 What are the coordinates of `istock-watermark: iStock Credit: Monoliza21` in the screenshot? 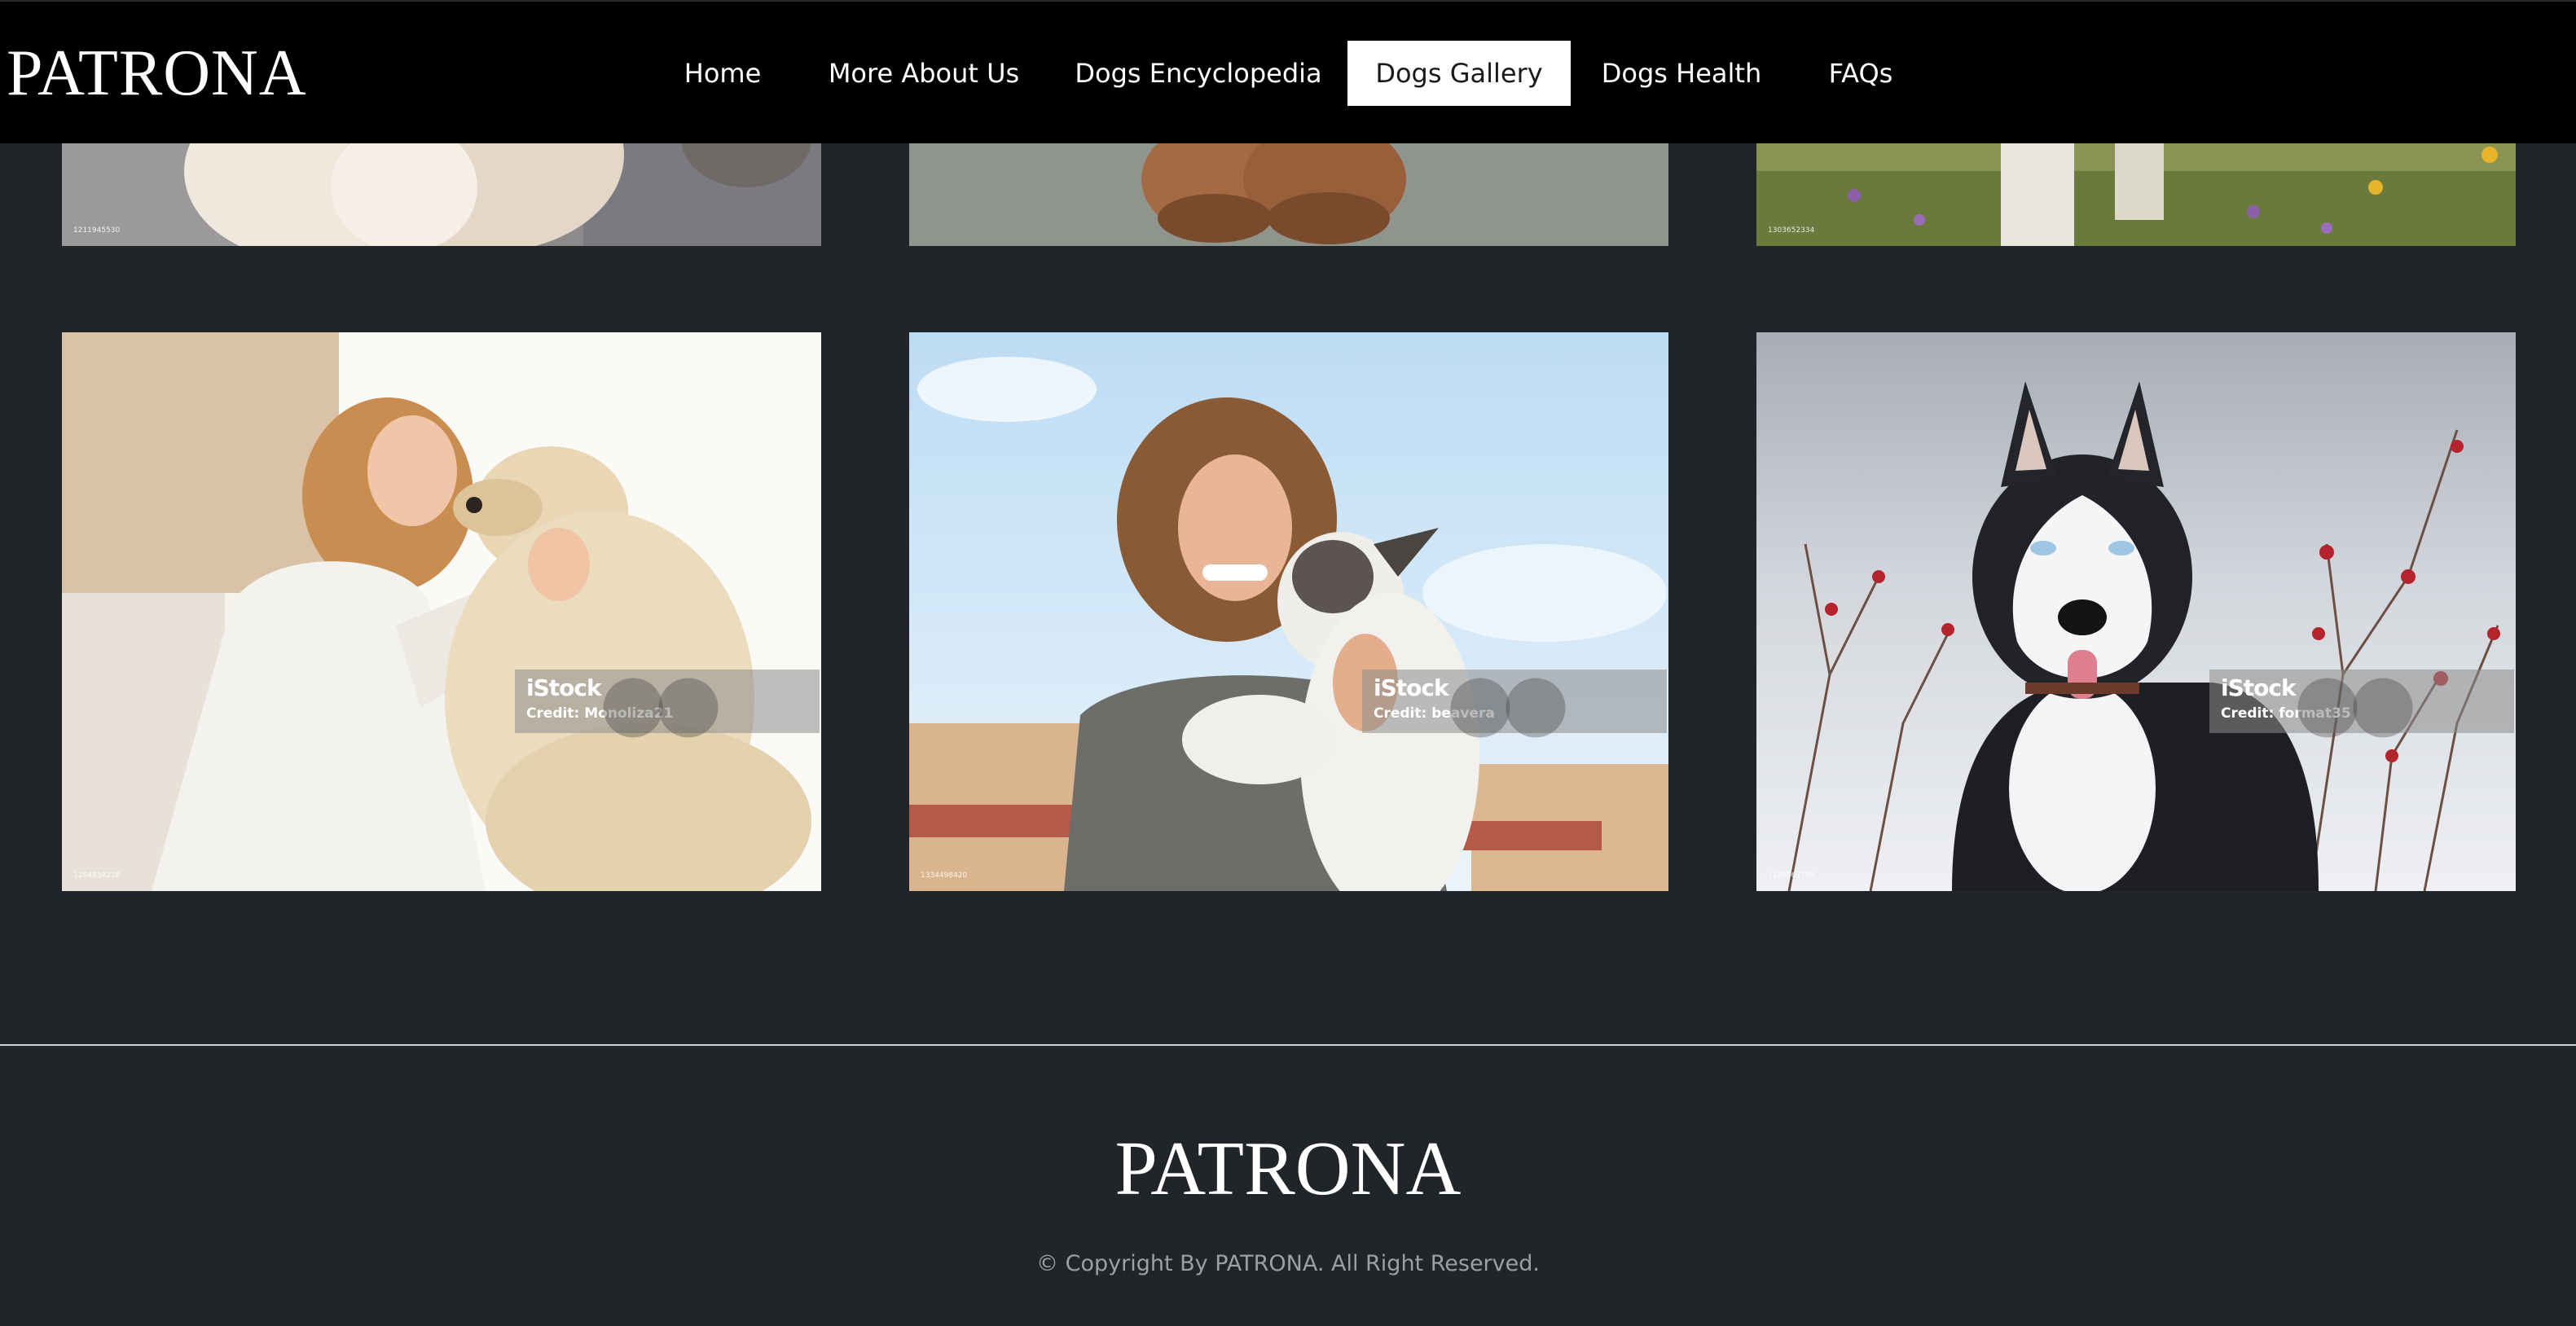 It's located at (667, 704).